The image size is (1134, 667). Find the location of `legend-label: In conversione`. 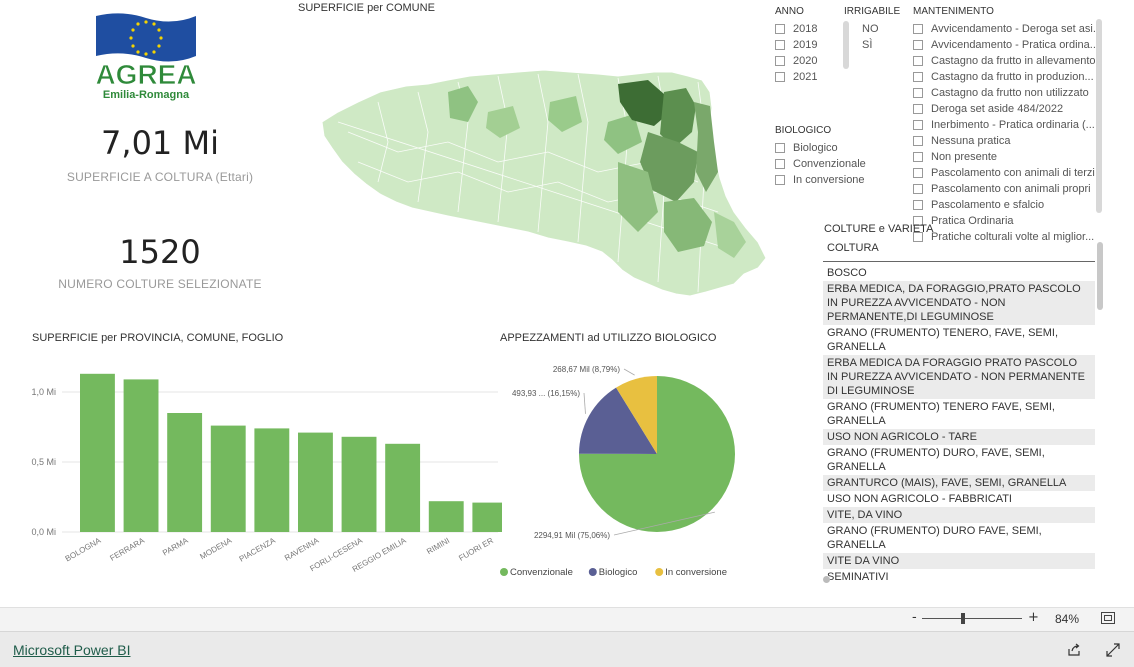

legend-label: In conversione is located at coordinates (696, 572).